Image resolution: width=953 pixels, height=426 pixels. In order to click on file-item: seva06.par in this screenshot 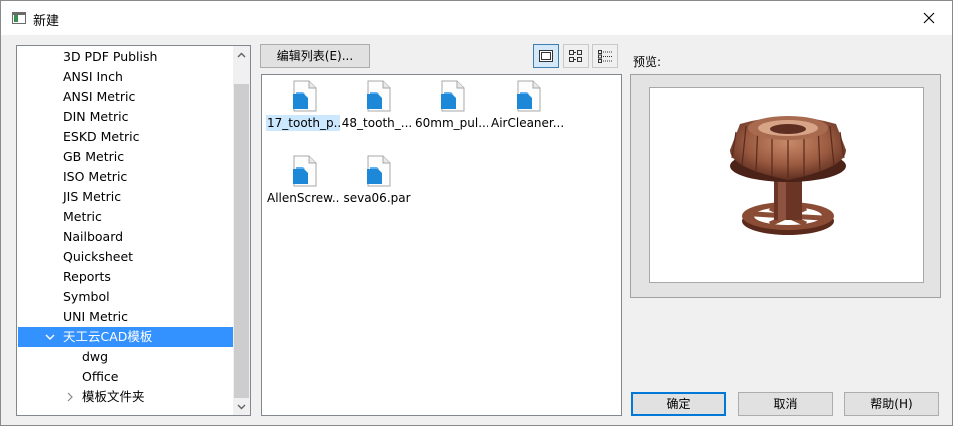, I will do `click(377, 184)`.